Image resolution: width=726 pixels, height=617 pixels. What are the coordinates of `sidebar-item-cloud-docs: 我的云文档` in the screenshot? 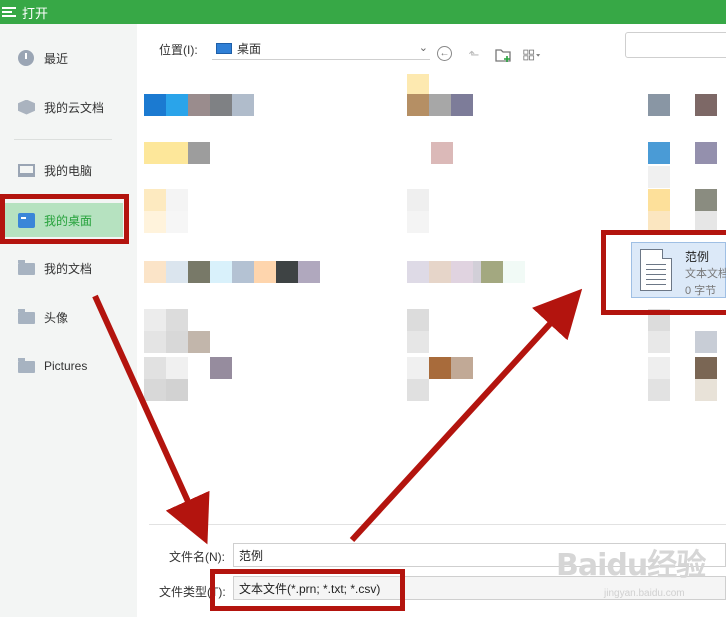 It's located at (68, 107).